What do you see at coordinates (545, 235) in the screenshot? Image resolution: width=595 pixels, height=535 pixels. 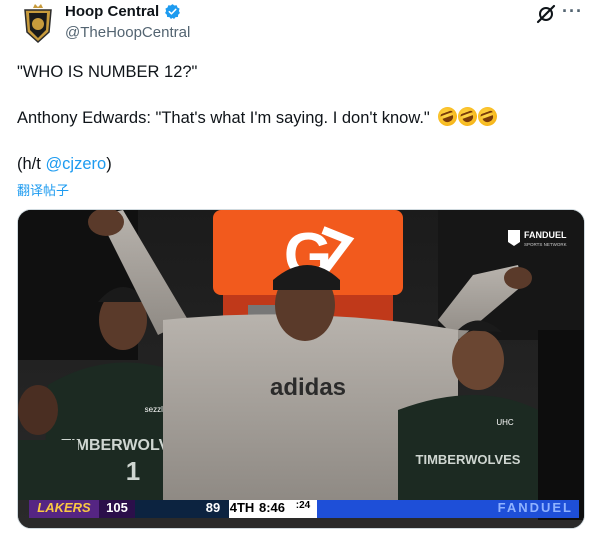 I see `svg-text: FANDUEL` at bounding box center [545, 235].